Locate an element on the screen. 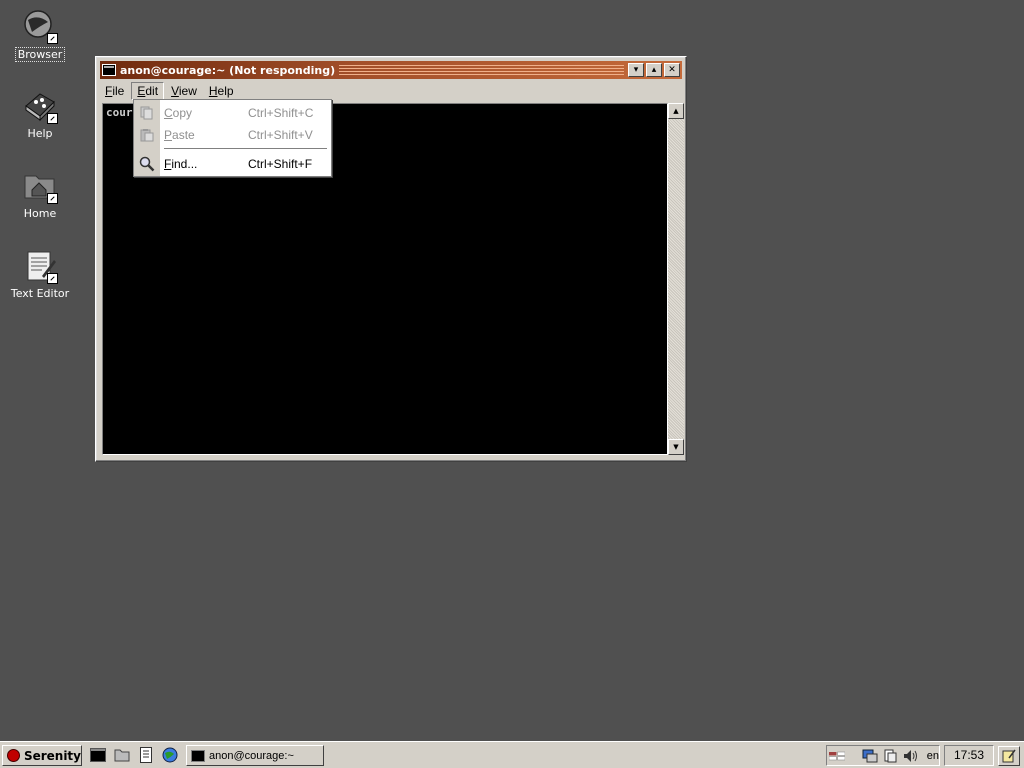 The image size is (1024, 768). home-folder-icon is located at coordinates (40, 186).